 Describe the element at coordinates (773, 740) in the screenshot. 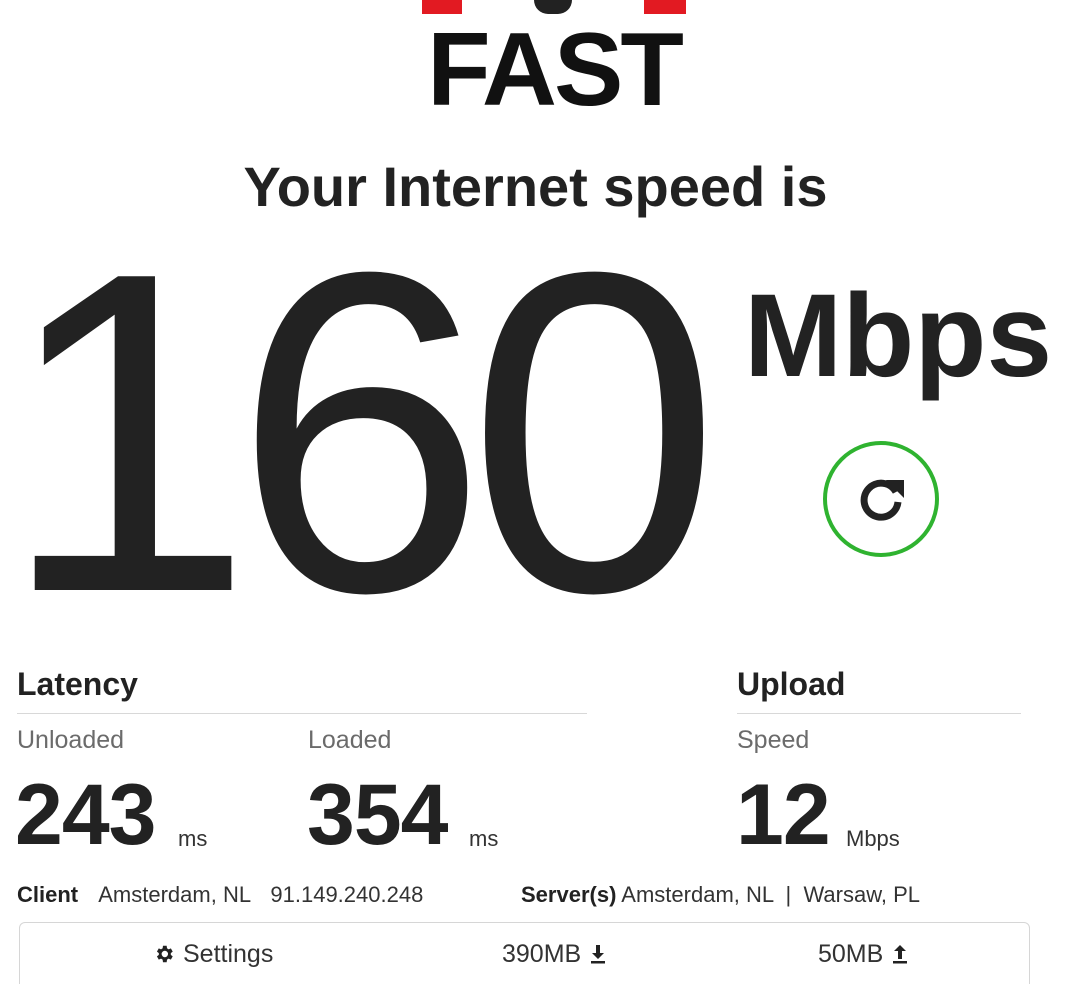

I see `upload-speed-label: Speed` at that location.